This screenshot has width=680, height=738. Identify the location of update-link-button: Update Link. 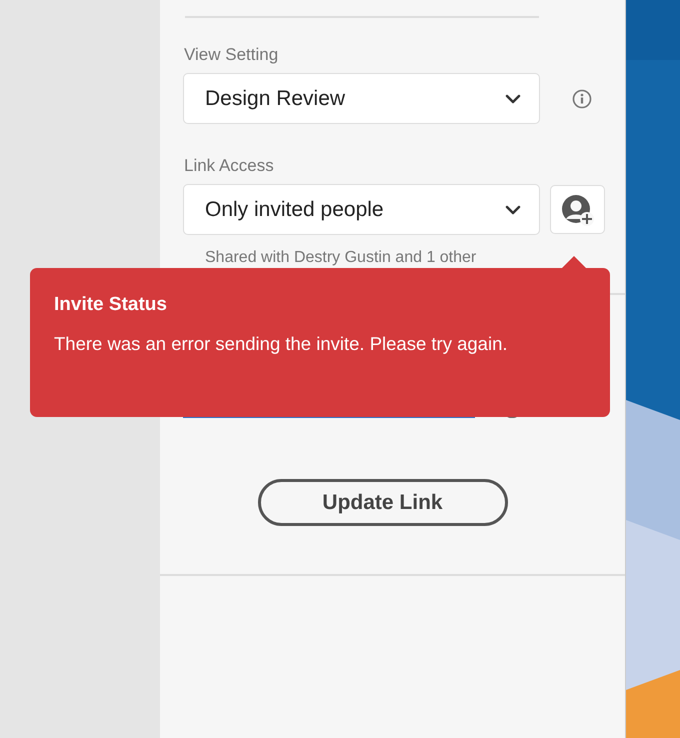
(383, 502).